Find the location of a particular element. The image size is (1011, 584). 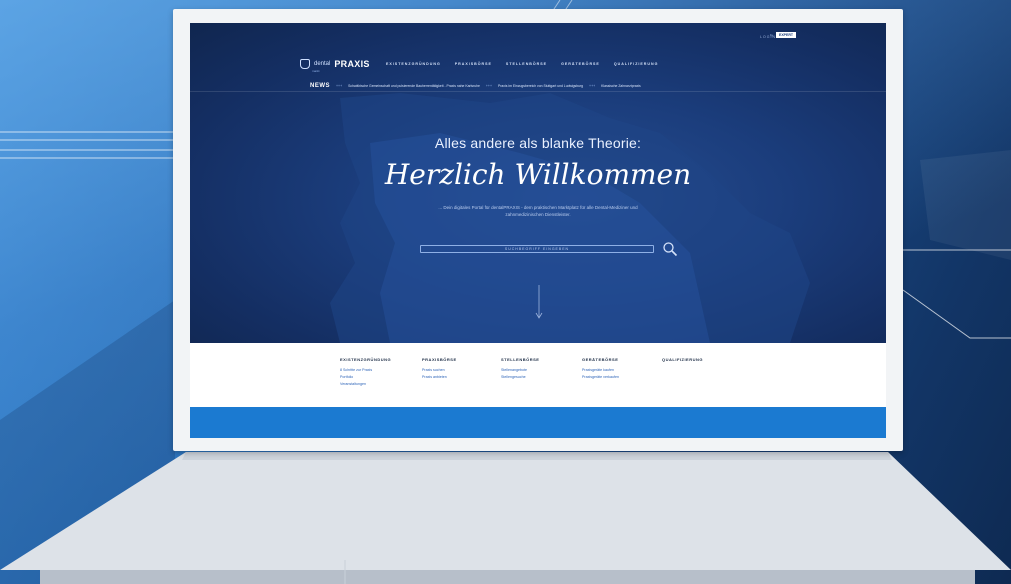

site-logo: dental PRAXIS markt is located at coordinates (335, 66).